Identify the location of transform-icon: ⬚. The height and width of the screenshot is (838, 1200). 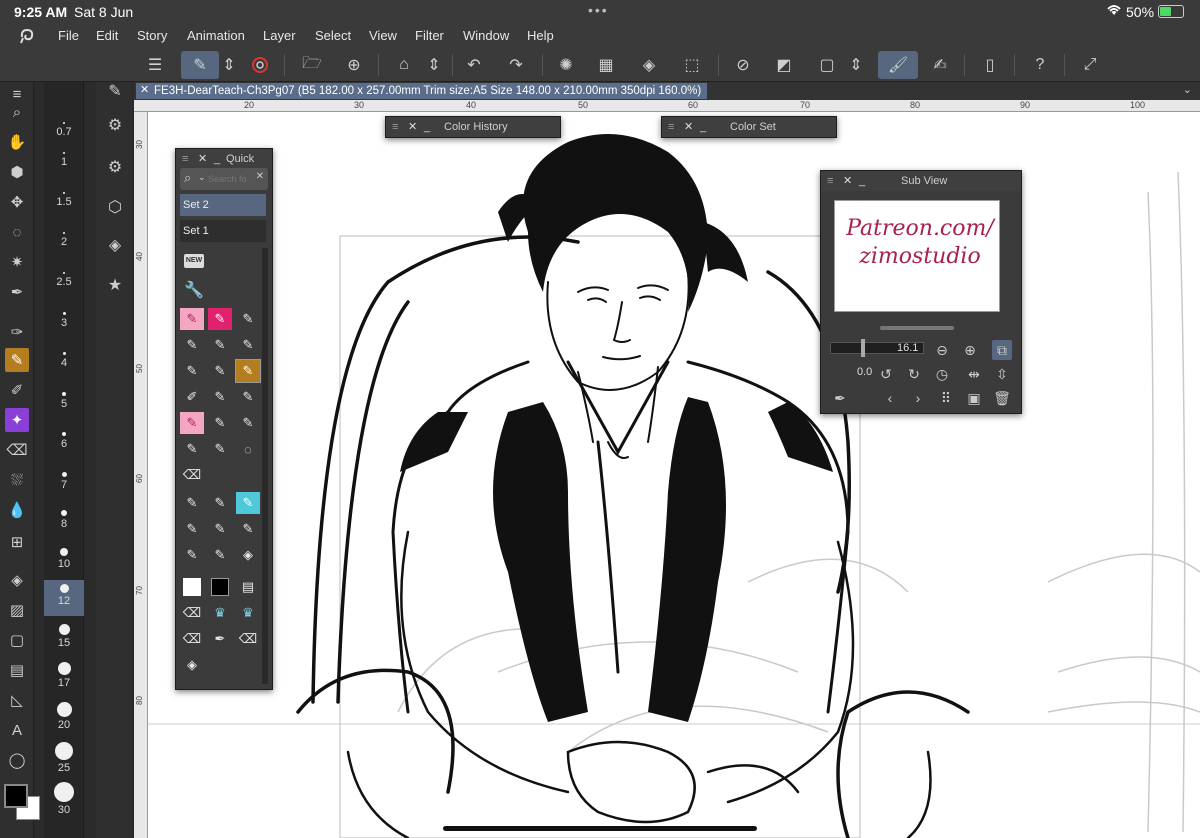
(692, 65).